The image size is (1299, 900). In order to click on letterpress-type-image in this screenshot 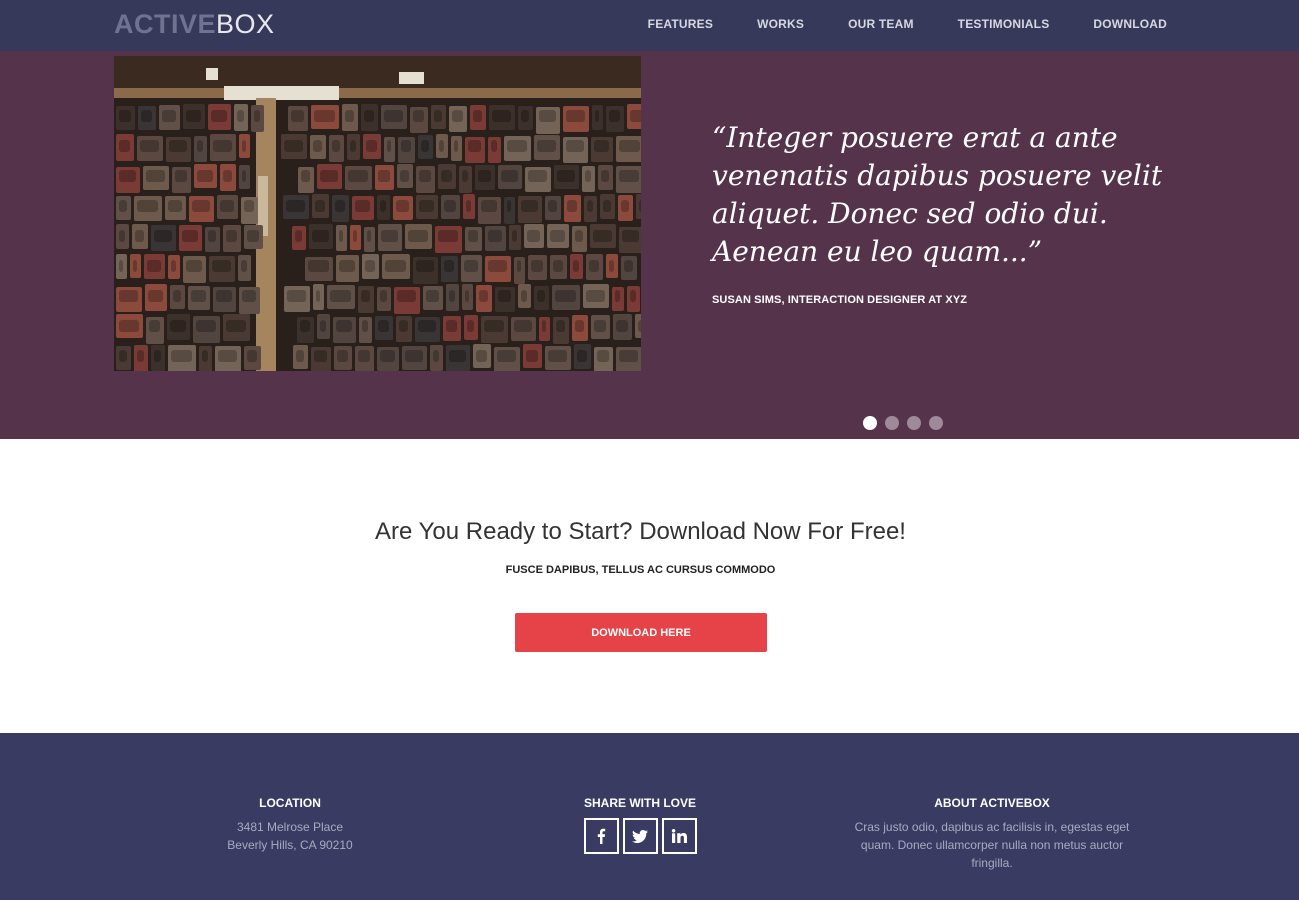, I will do `click(377, 213)`.